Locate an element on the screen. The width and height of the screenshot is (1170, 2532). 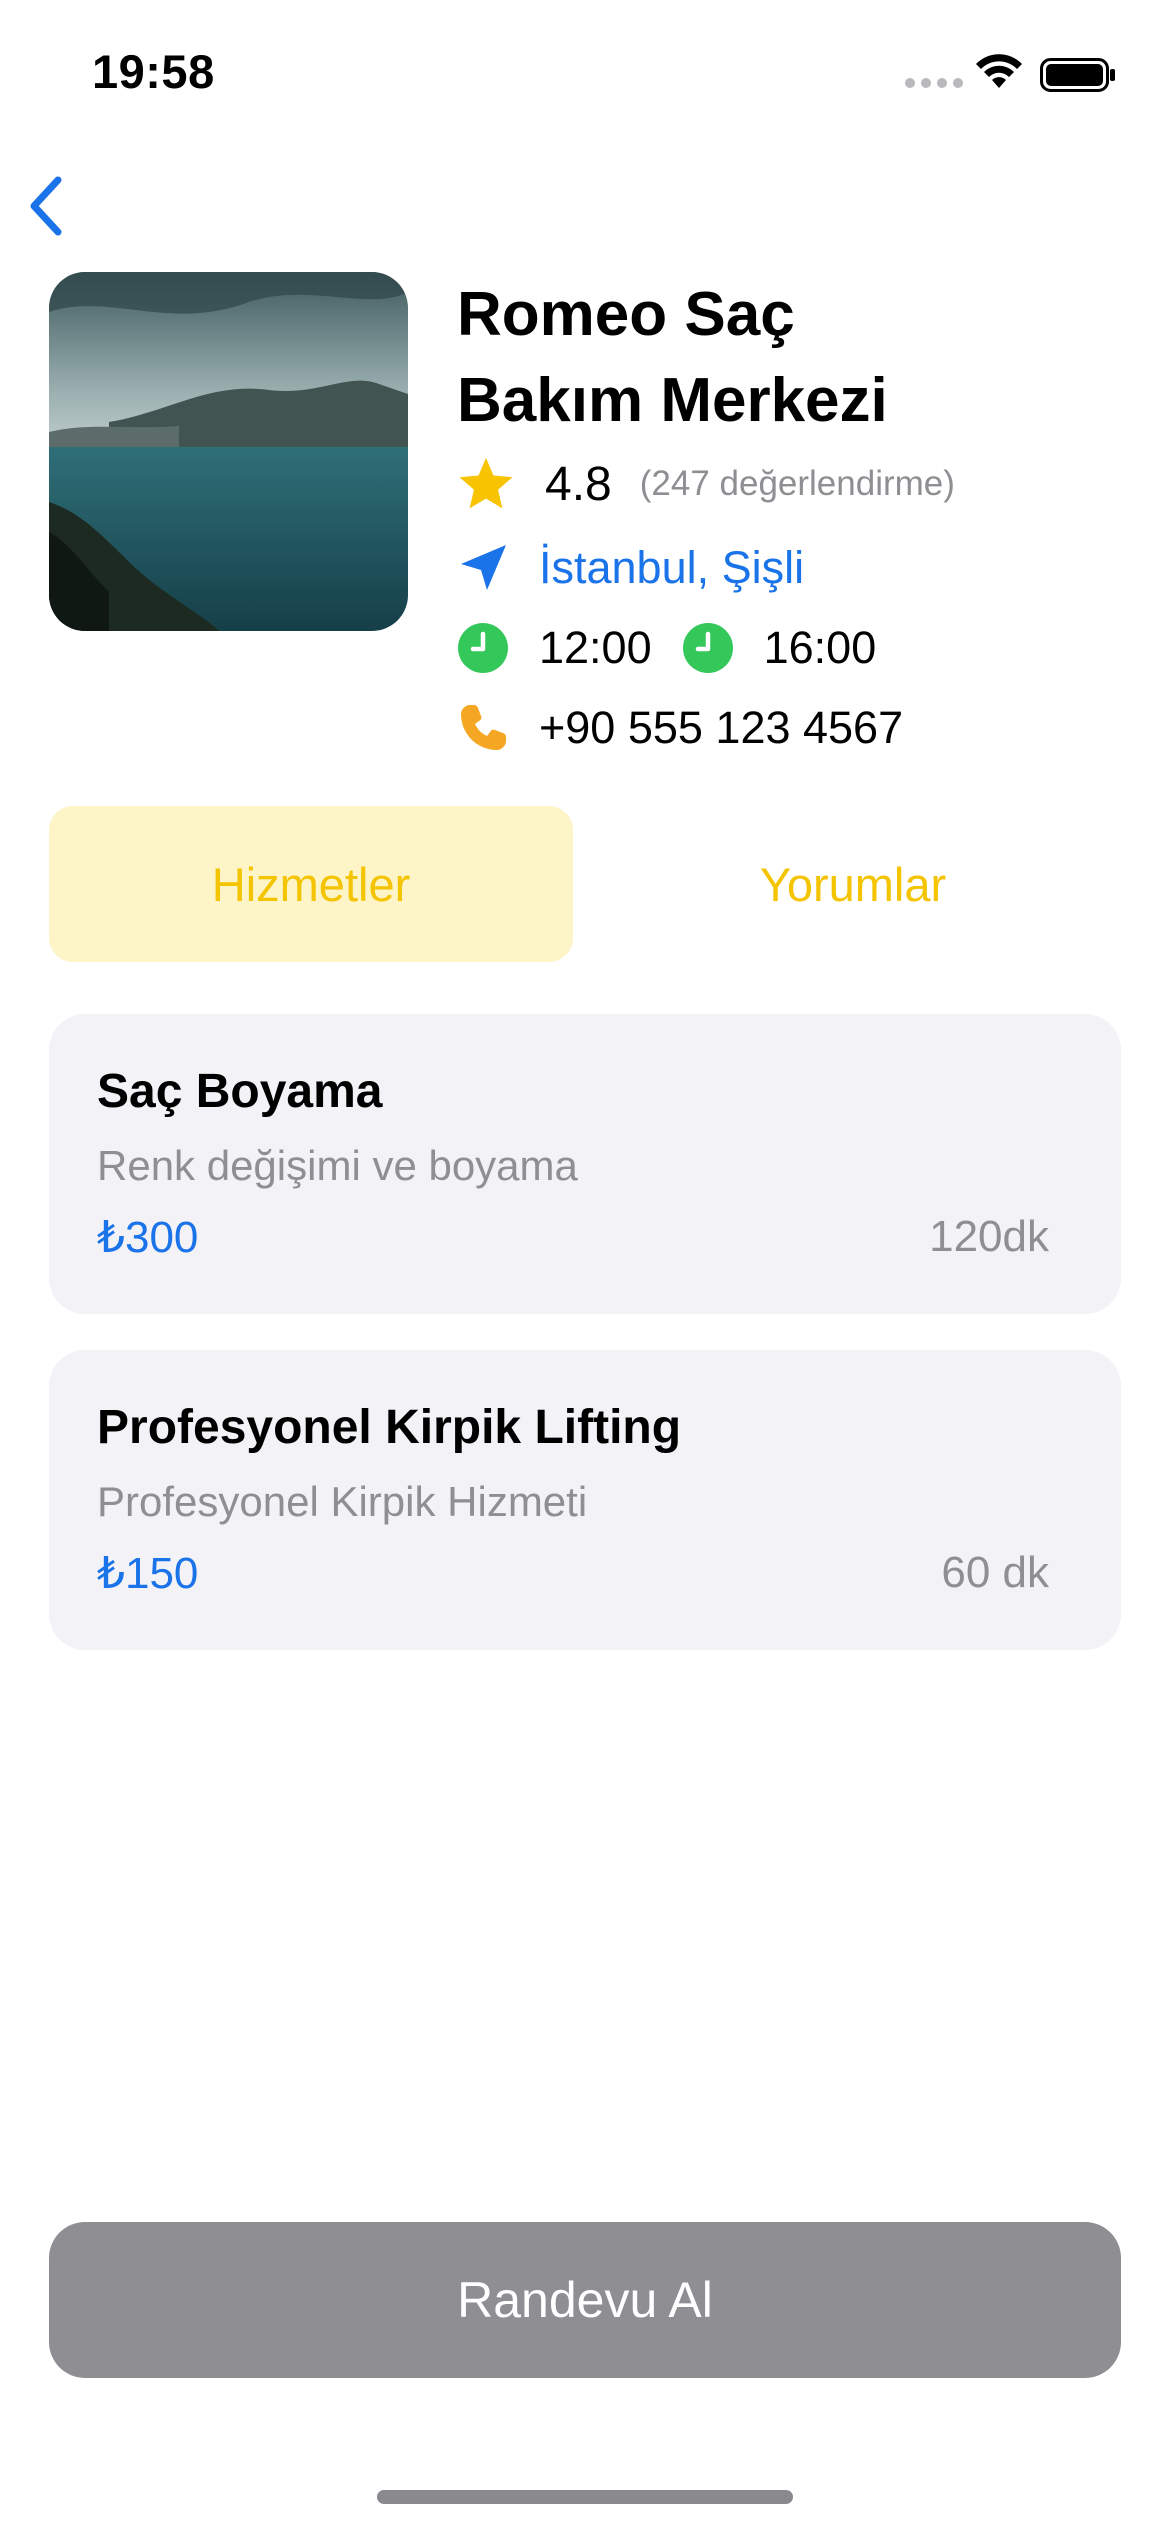
tab-services: Hizmetler is located at coordinates (311, 884).